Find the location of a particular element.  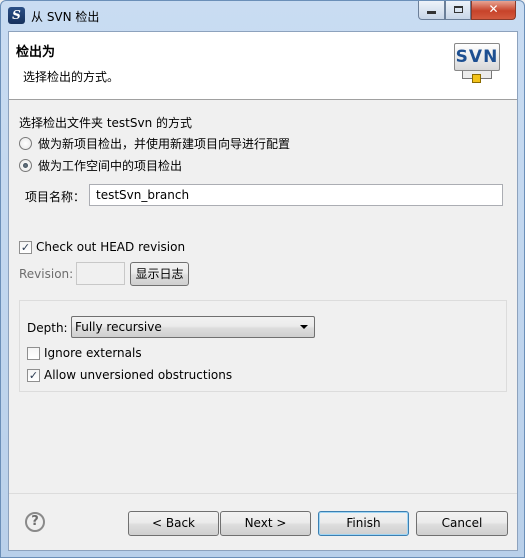

minimize-icon is located at coordinates (431, 12).